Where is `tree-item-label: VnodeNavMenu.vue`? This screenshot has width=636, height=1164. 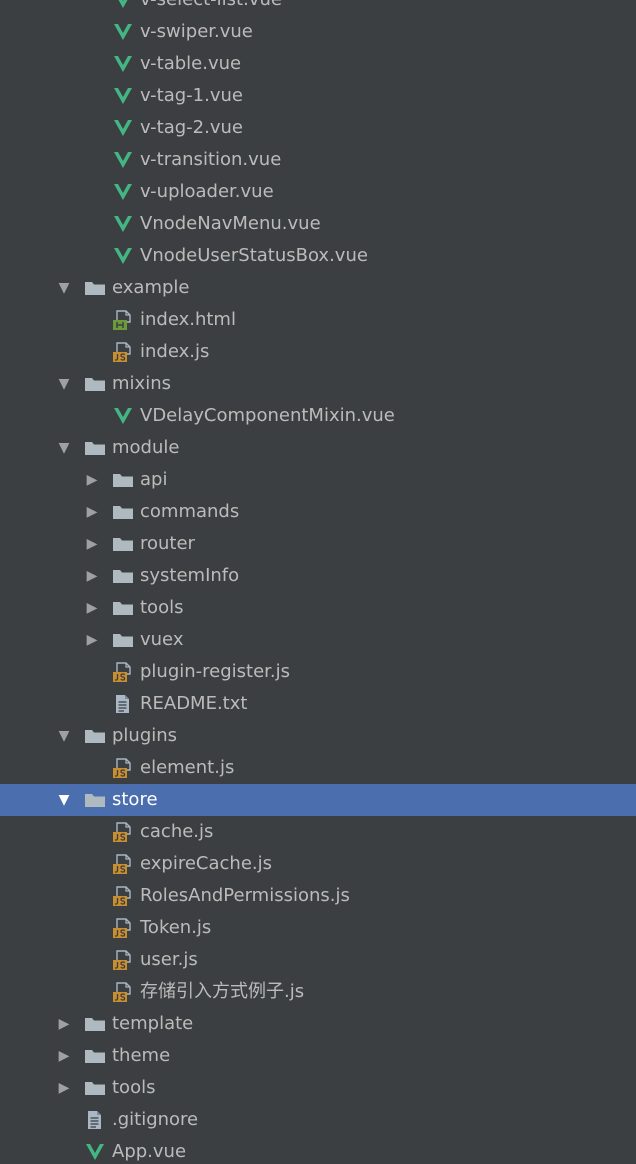
tree-item-label: VnodeNavMenu.vue is located at coordinates (230, 223).